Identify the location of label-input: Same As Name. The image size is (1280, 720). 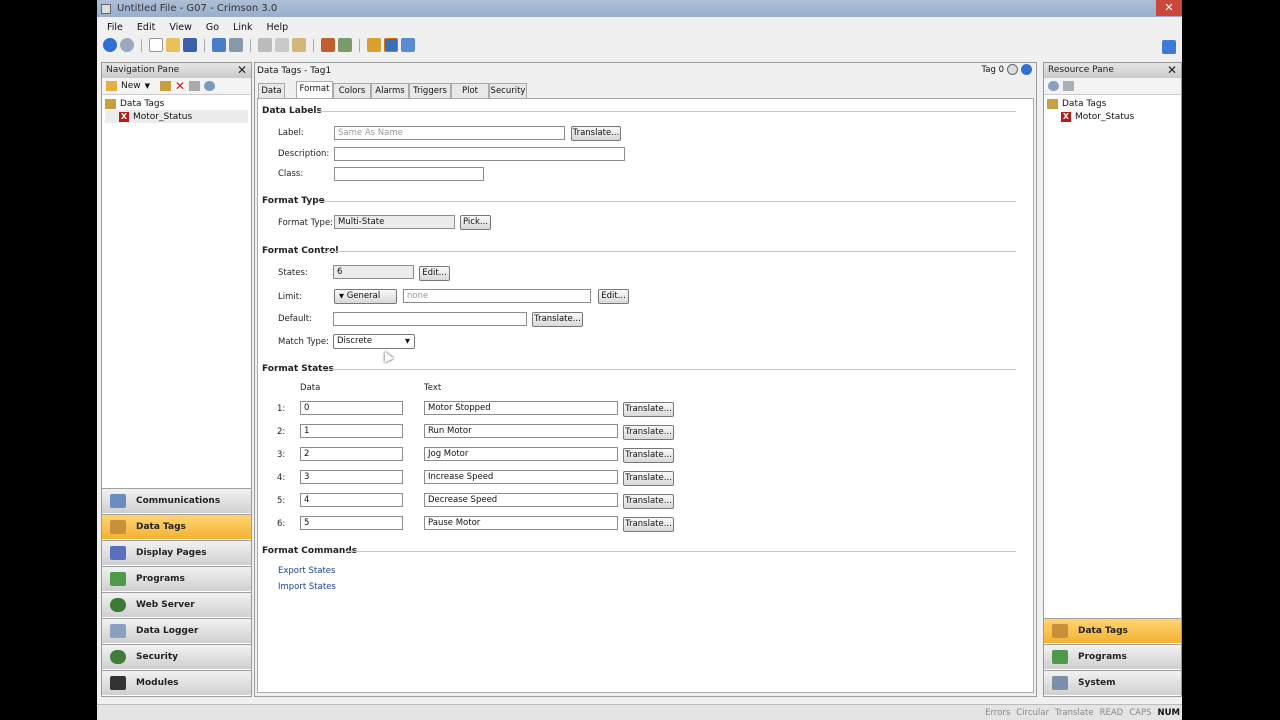
(449, 133).